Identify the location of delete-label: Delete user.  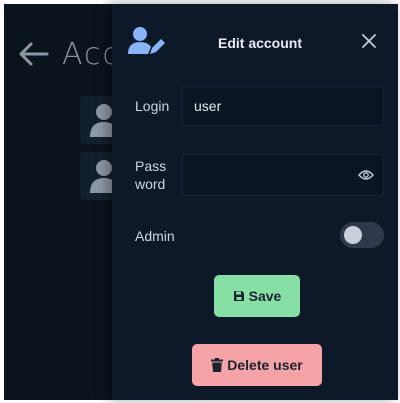
(265, 365).